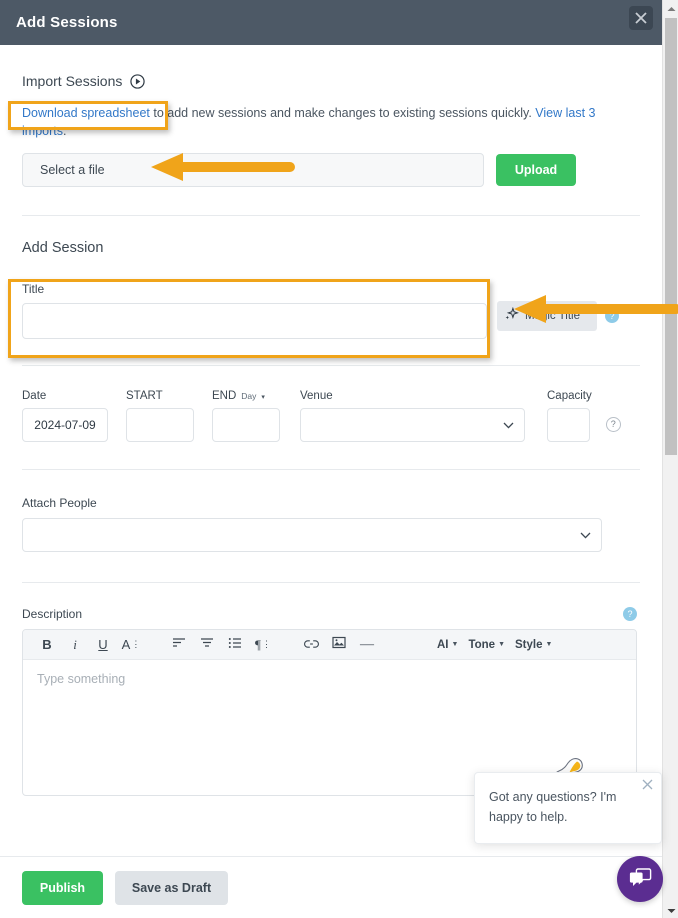  What do you see at coordinates (568, 425) in the screenshot?
I see `capacity-input` at bounding box center [568, 425].